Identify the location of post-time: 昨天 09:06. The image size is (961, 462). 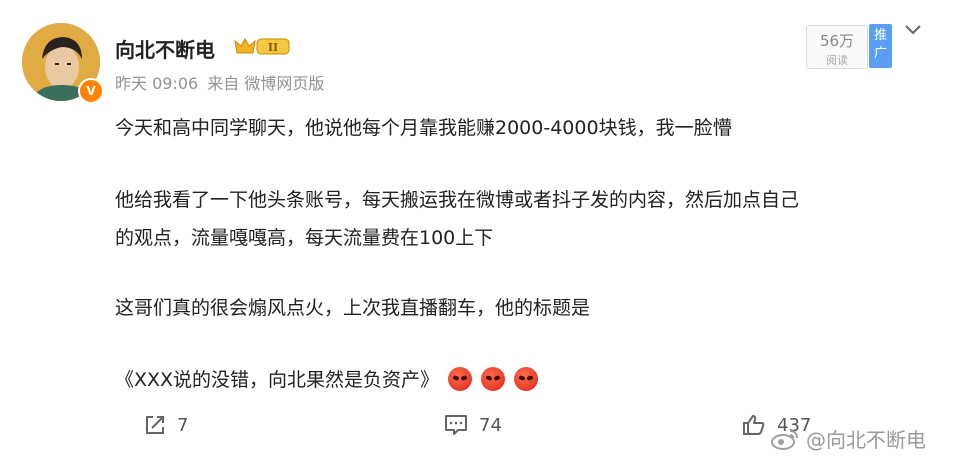
(156, 83).